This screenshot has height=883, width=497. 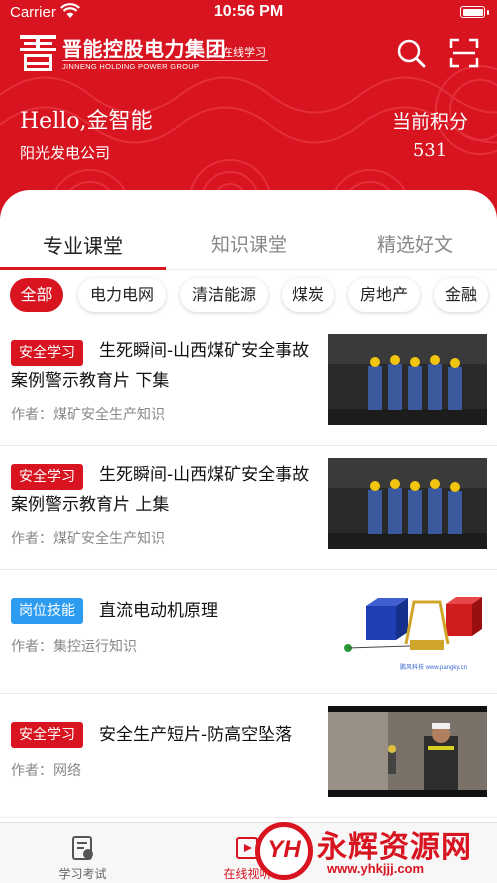 What do you see at coordinates (249, 243) in the screenshot?
I see `tab-knowledge: 知识课堂` at bounding box center [249, 243].